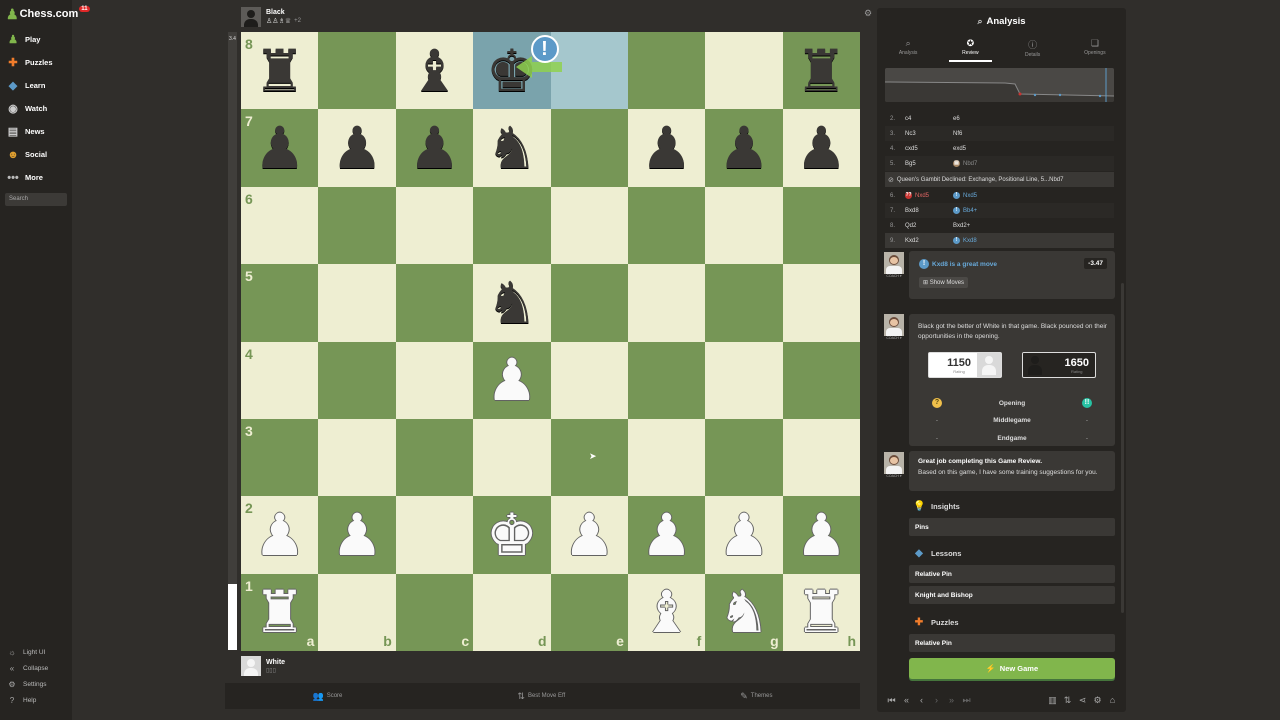  I want to click on black-move: ! Kxd8, so click(988, 240).